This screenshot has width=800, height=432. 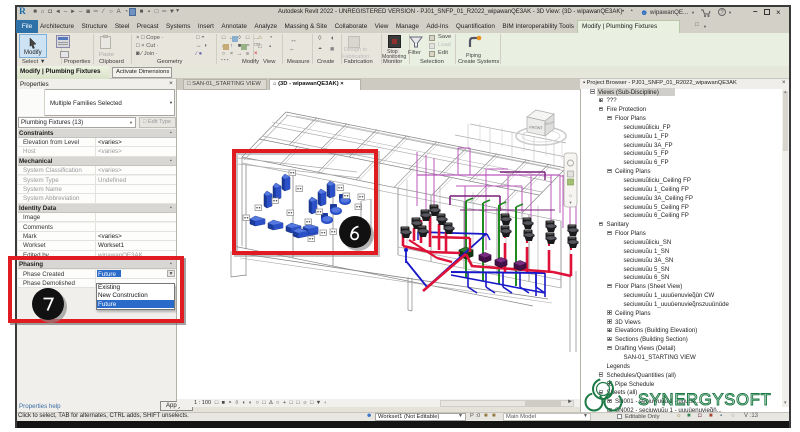 I want to click on svg-text: SYNERGYSOFT, so click(x=705, y=400).